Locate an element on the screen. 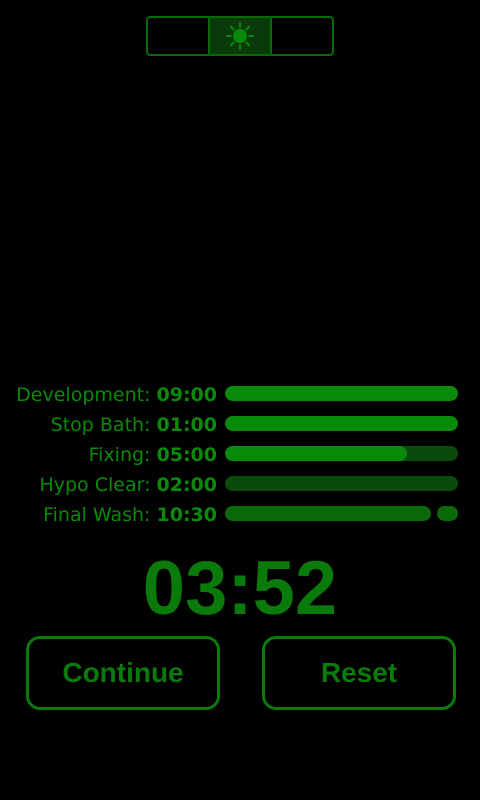  step-fixing: Fixing: 05:00 is located at coordinates (240, 455).